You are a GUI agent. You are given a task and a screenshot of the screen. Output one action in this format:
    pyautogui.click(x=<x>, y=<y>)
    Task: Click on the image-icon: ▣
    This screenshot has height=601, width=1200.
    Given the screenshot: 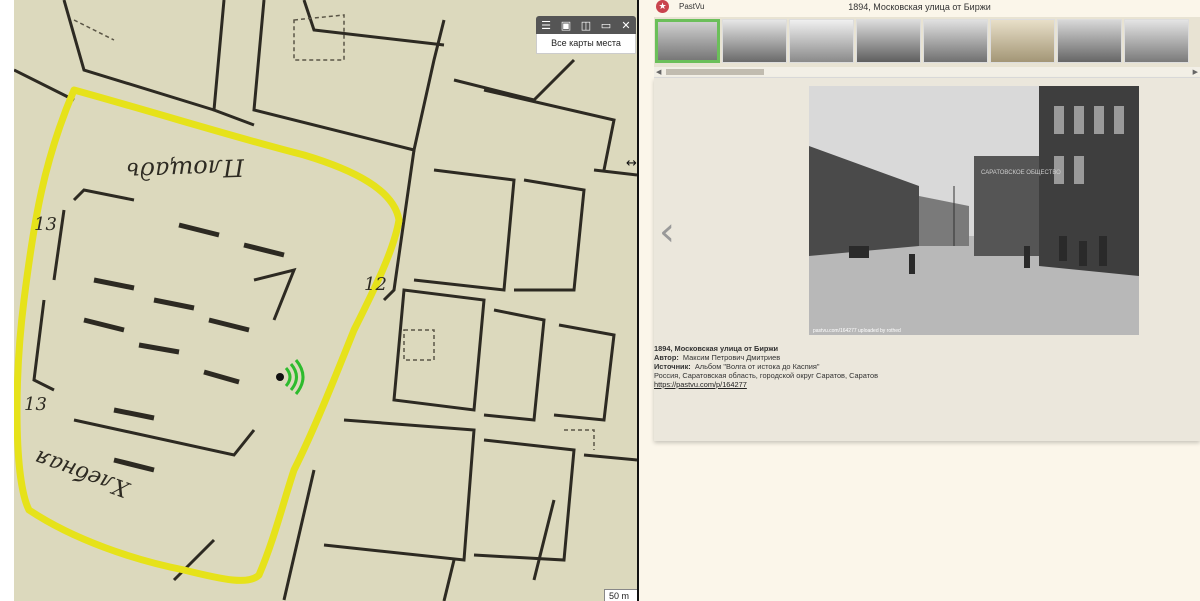 What is the action you would take?
    pyautogui.click(x=566, y=25)
    